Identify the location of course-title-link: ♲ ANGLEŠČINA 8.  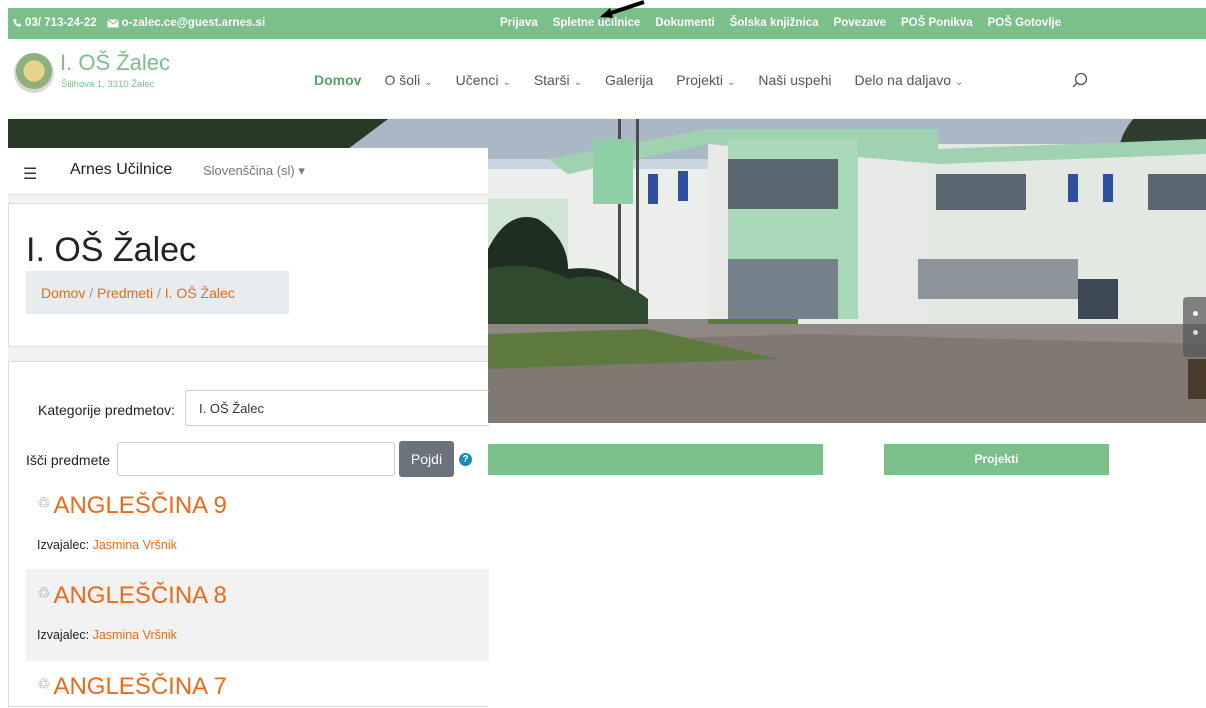
(263, 596).